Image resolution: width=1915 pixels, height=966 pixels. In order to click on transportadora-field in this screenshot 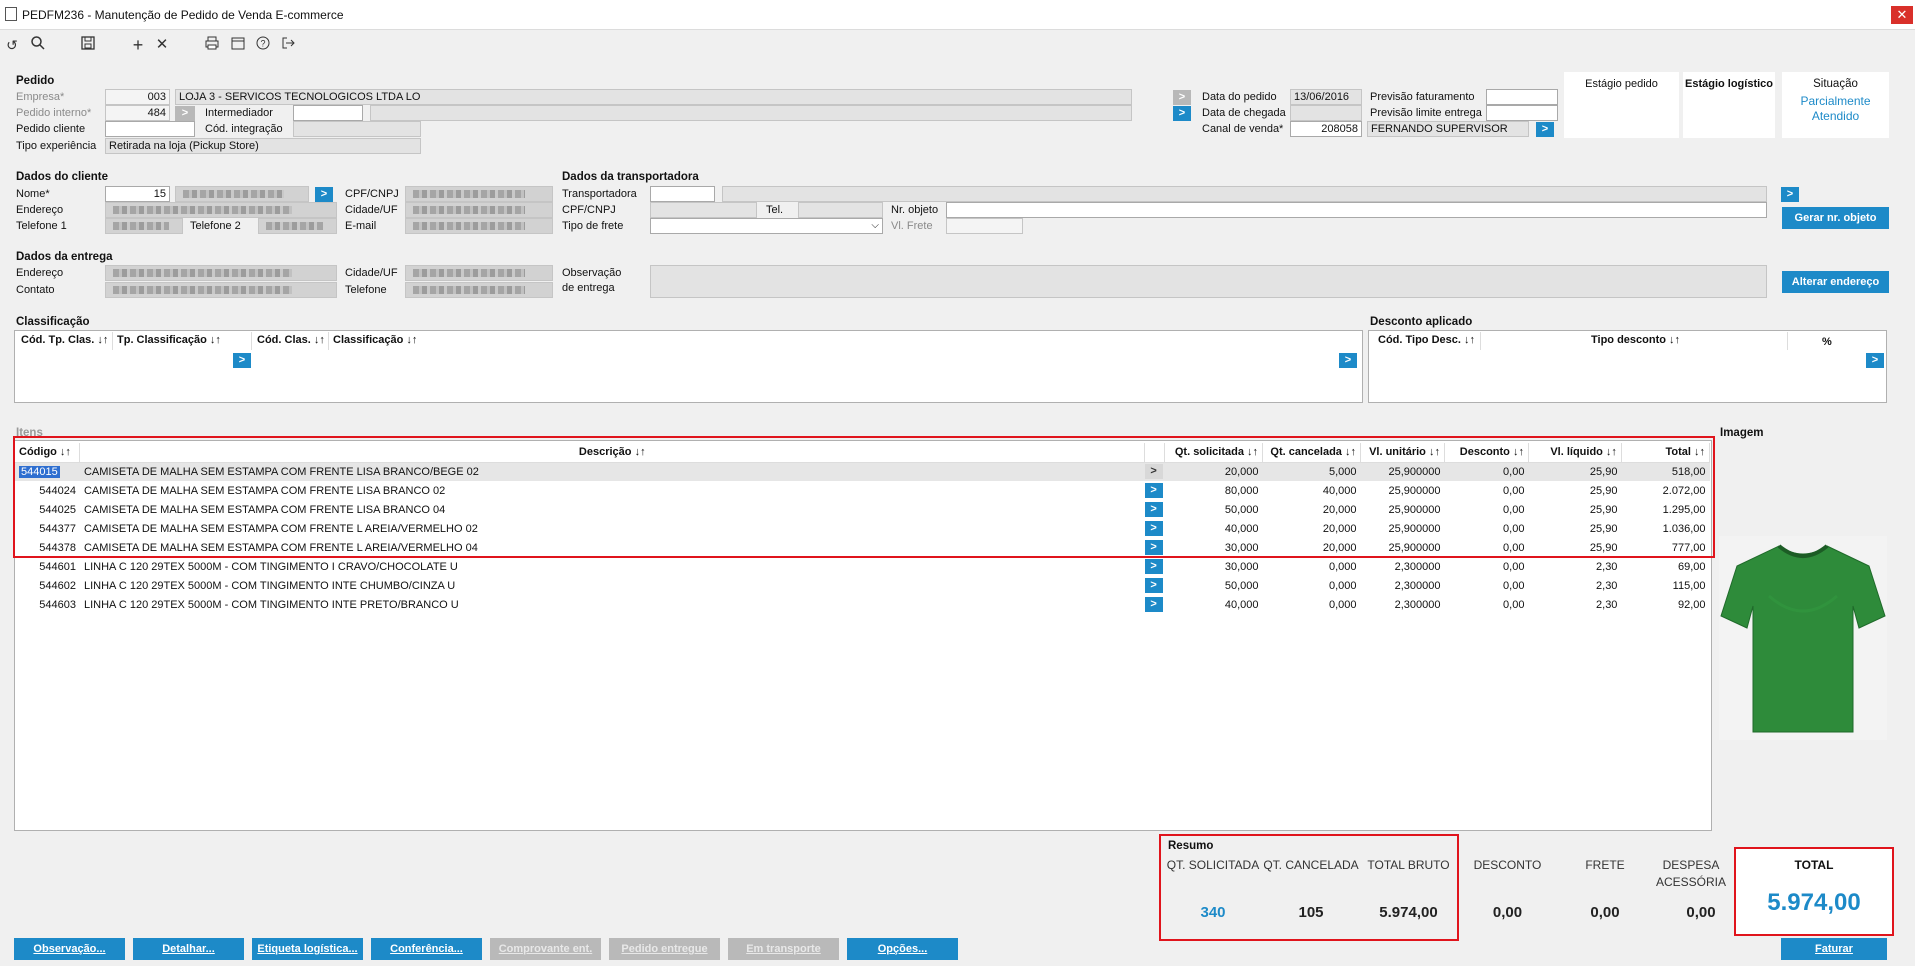, I will do `click(682, 194)`.